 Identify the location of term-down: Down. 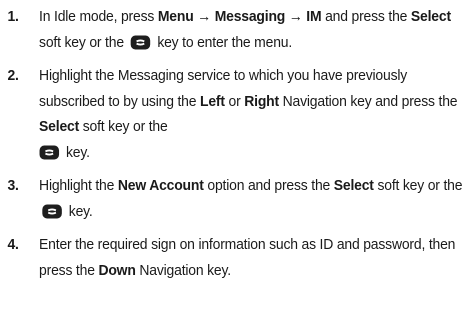
(117, 270).